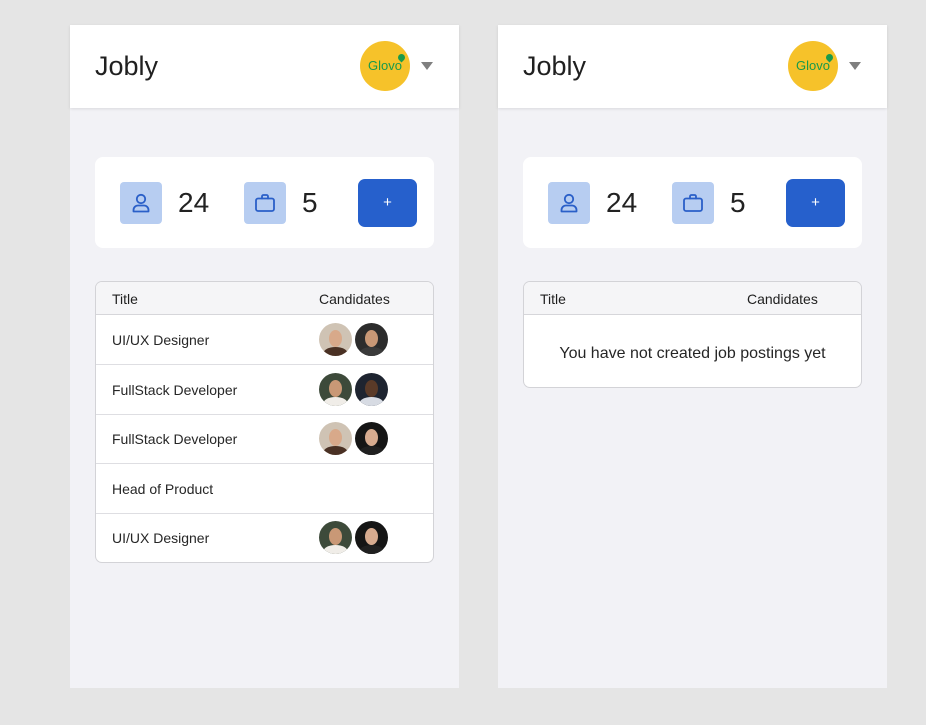 Image resolution: width=926 pixels, height=725 pixels. Describe the element at coordinates (163, 489) in the screenshot. I see `job-title: Head of Product` at that location.